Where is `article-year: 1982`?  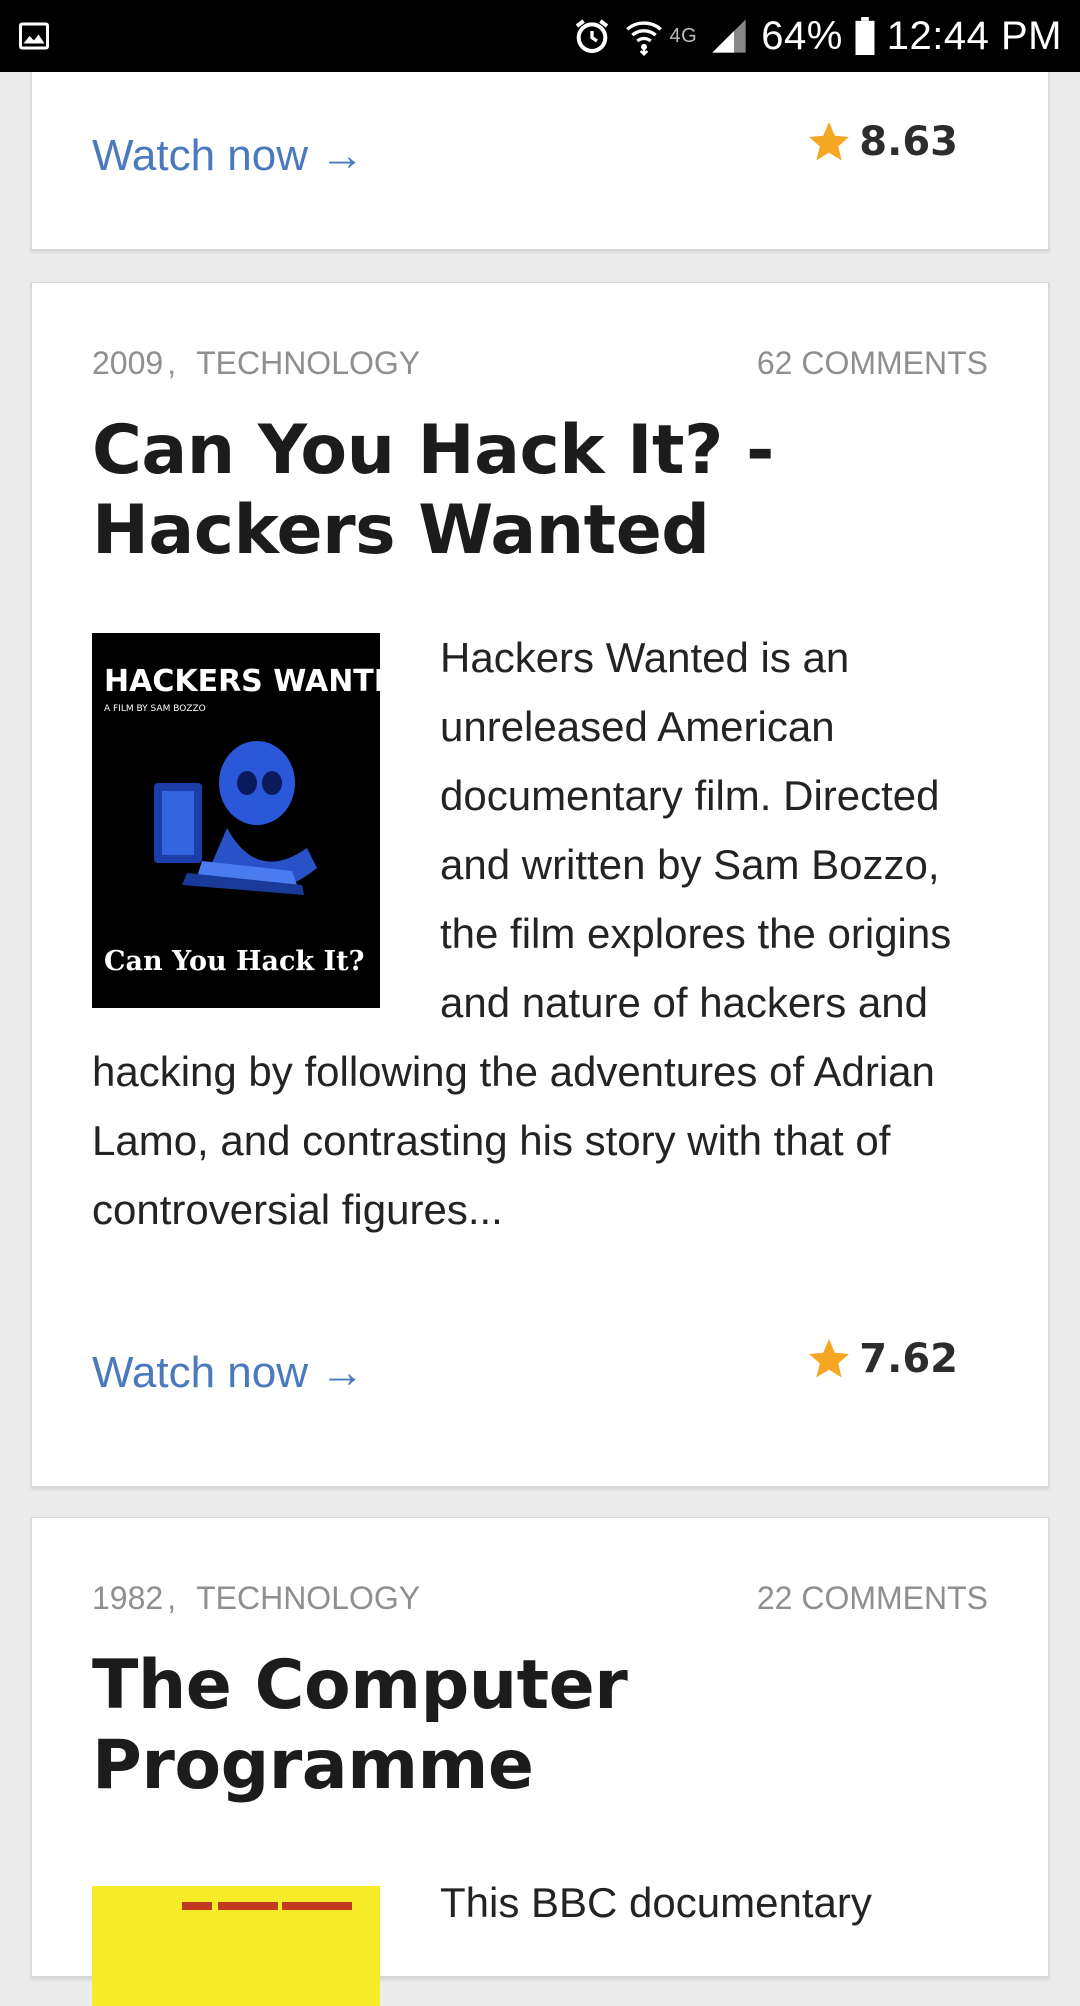 article-year: 1982 is located at coordinates (128, 1598).